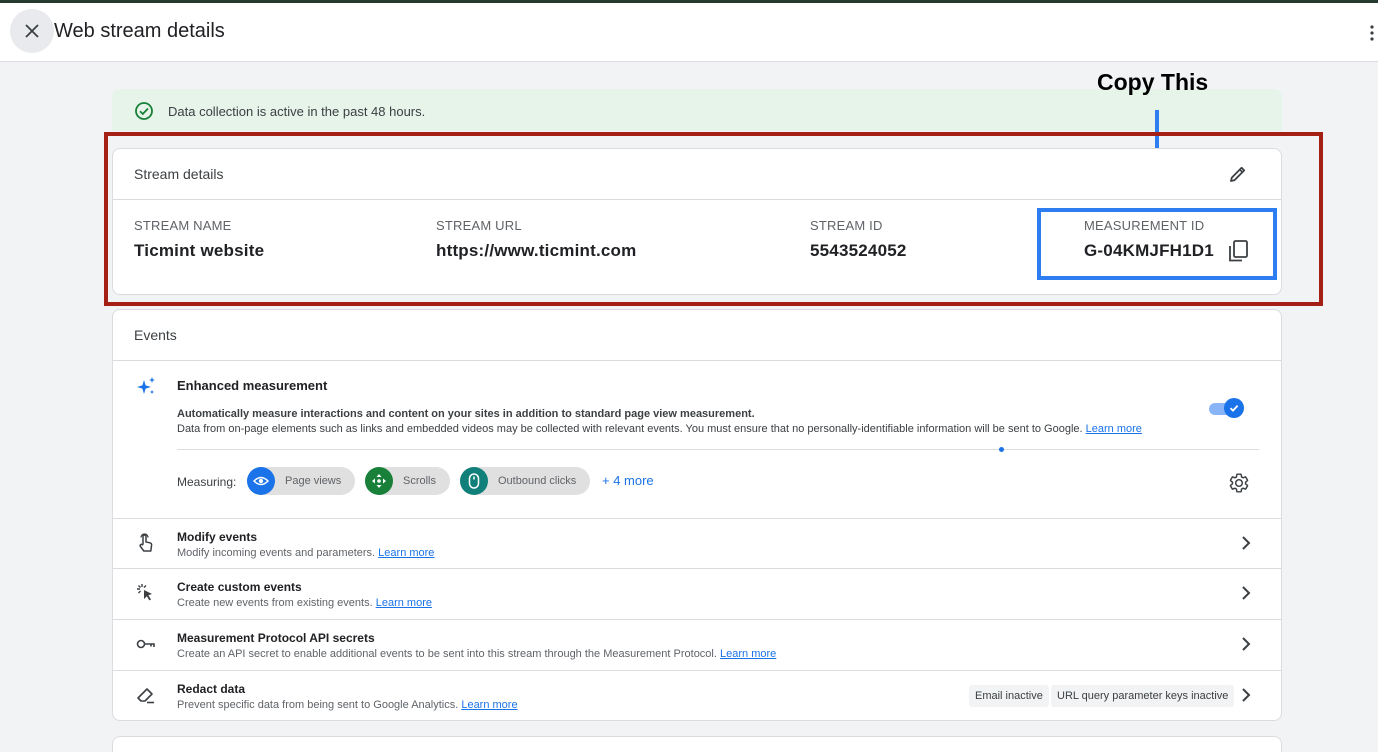 The height and width of the screenshot is (752, 1378). I want to click on chip-label: Page views, so click(313, 481).